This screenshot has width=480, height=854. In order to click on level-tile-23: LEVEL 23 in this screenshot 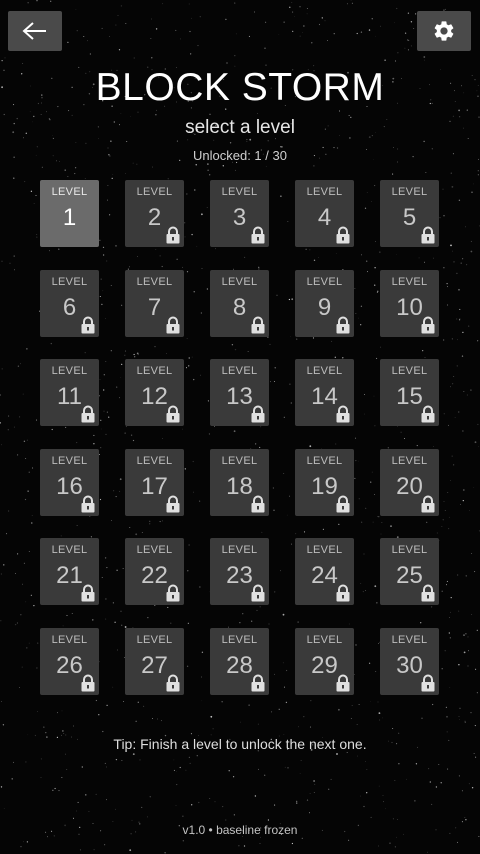, I will do `click(239, 571)`.